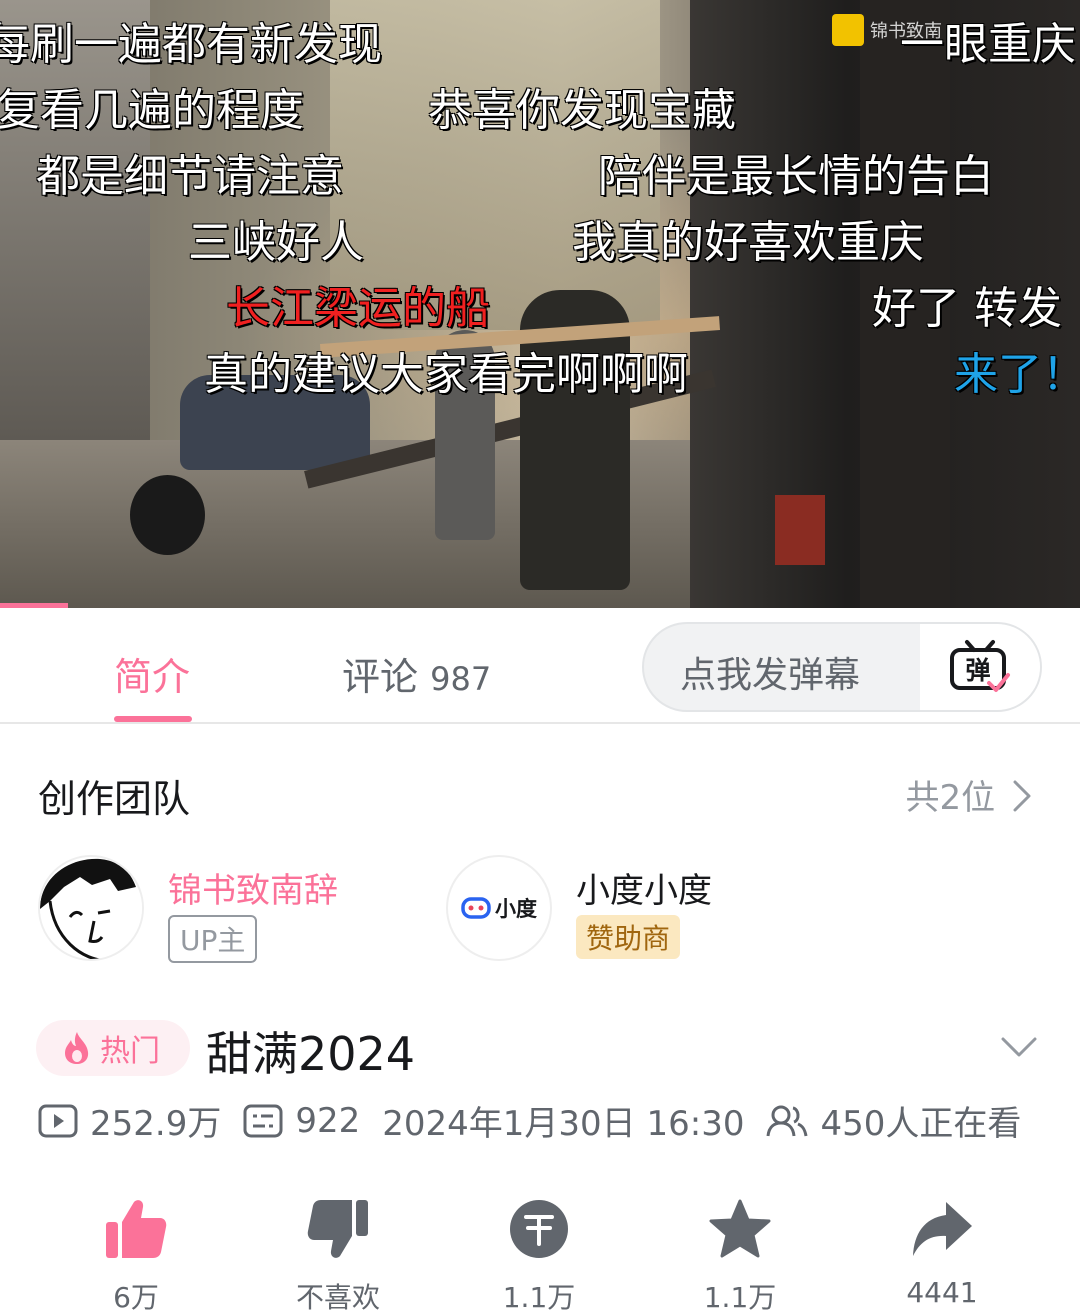  I want to click on danmaku-comment: 来了！, so click(1017, 374).